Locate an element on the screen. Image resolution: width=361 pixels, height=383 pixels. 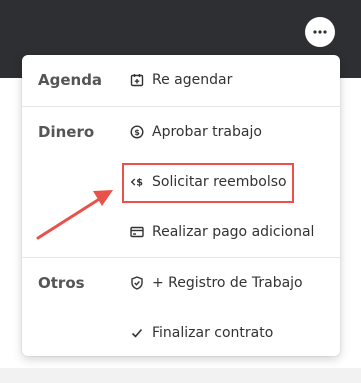
menu-item-re-agendar: Re agendar is located at coordinates (181, 80).